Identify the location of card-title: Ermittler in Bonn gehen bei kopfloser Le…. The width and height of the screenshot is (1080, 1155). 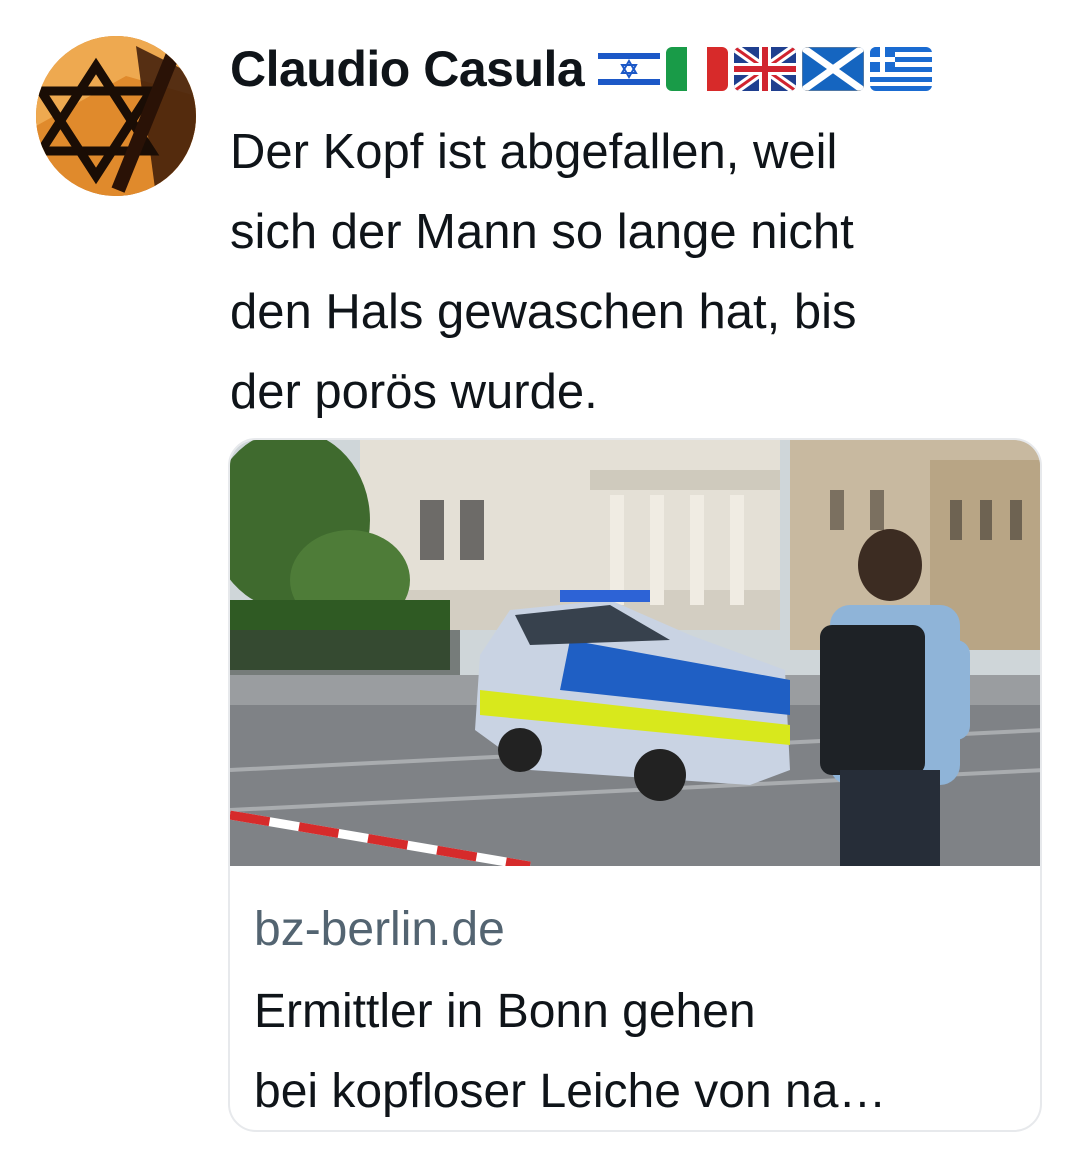
(570, 1051).